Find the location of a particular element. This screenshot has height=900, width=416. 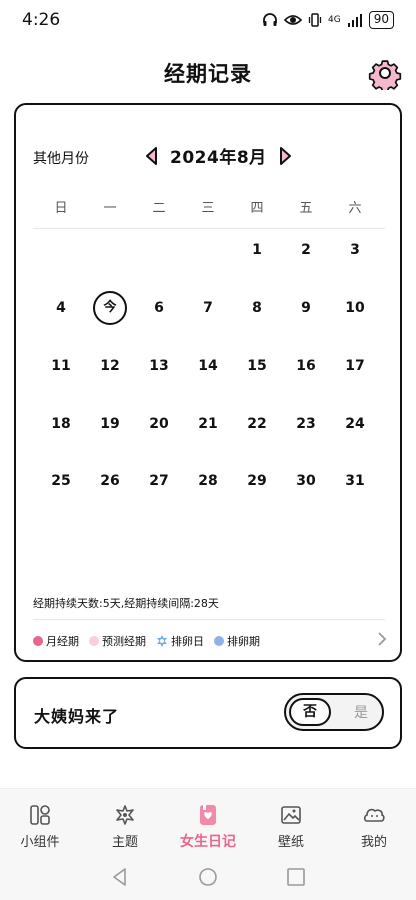

chevron-right-icon is located at coordinates (382, 639).